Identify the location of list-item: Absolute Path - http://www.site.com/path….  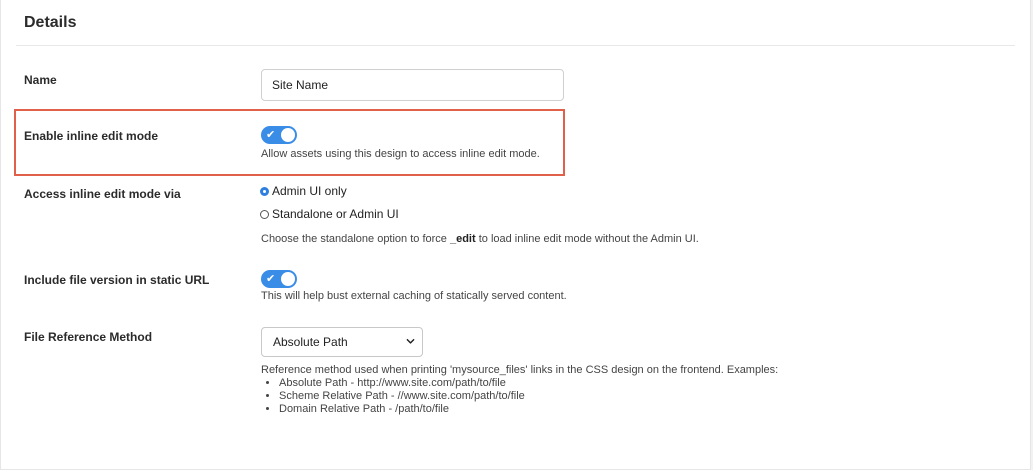
(402, 383).